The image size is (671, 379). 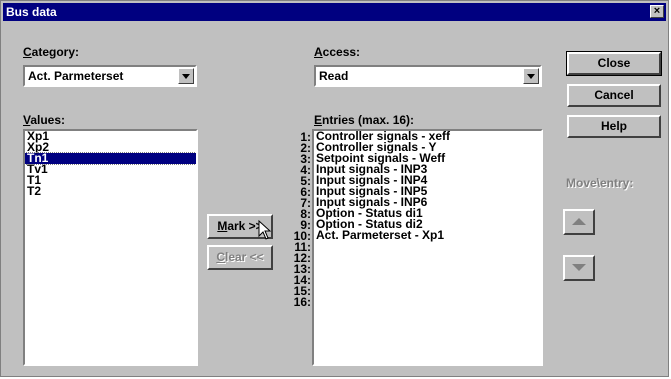 I want to click on entry-numbers: 1: 2: 3: 4: 5: 6: 7: 8: 9: 10: 11: 12: 13: 14: 15: 16:, so click(x=291, y=220).